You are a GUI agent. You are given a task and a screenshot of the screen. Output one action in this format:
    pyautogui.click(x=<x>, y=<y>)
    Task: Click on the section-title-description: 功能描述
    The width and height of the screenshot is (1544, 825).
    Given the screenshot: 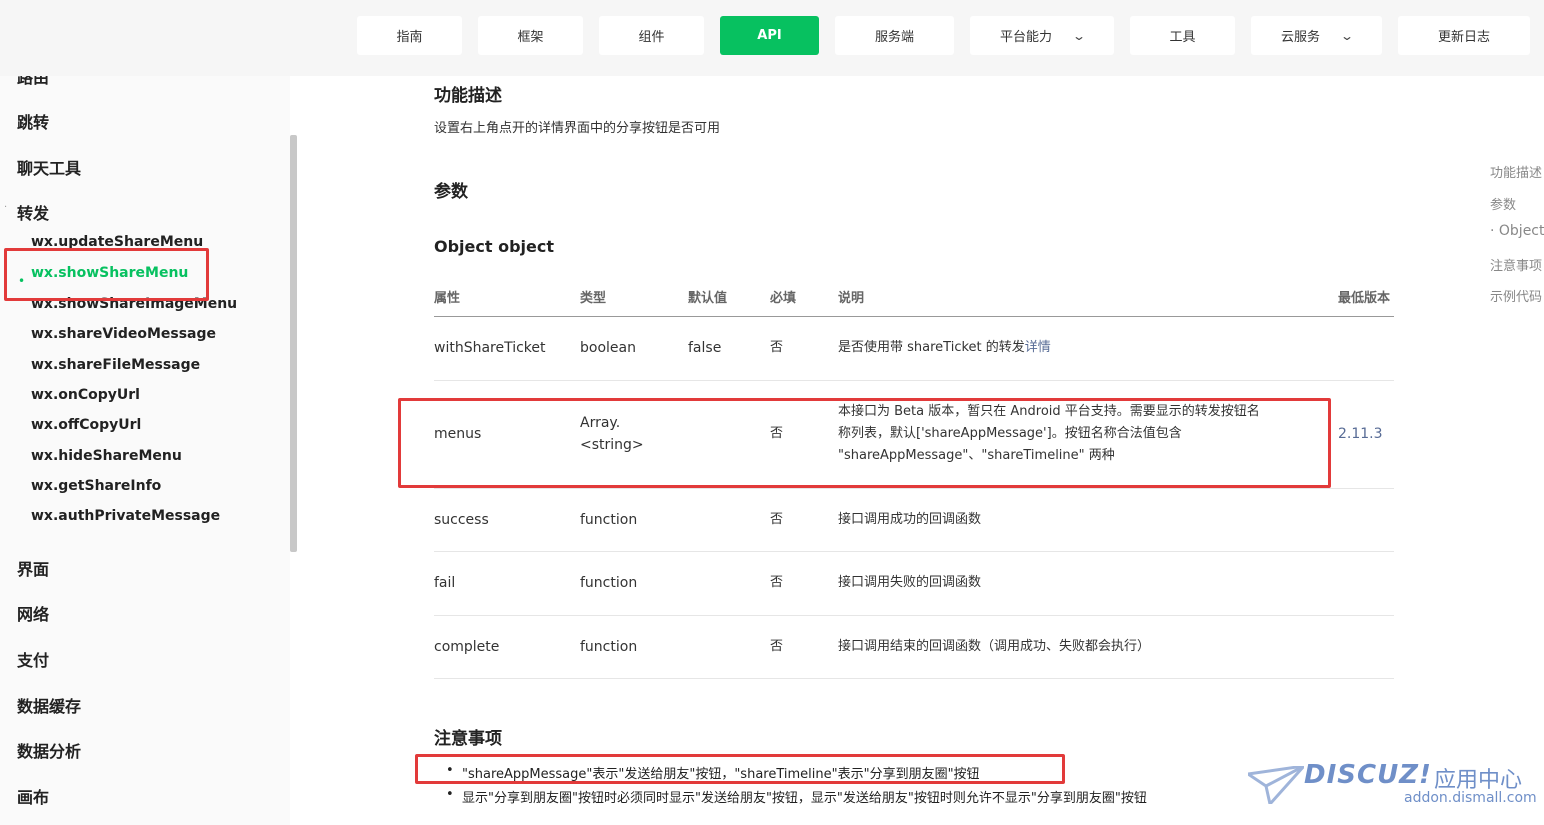 What is the action you would take?
    pyautogui.click(x=468, y=96)
    